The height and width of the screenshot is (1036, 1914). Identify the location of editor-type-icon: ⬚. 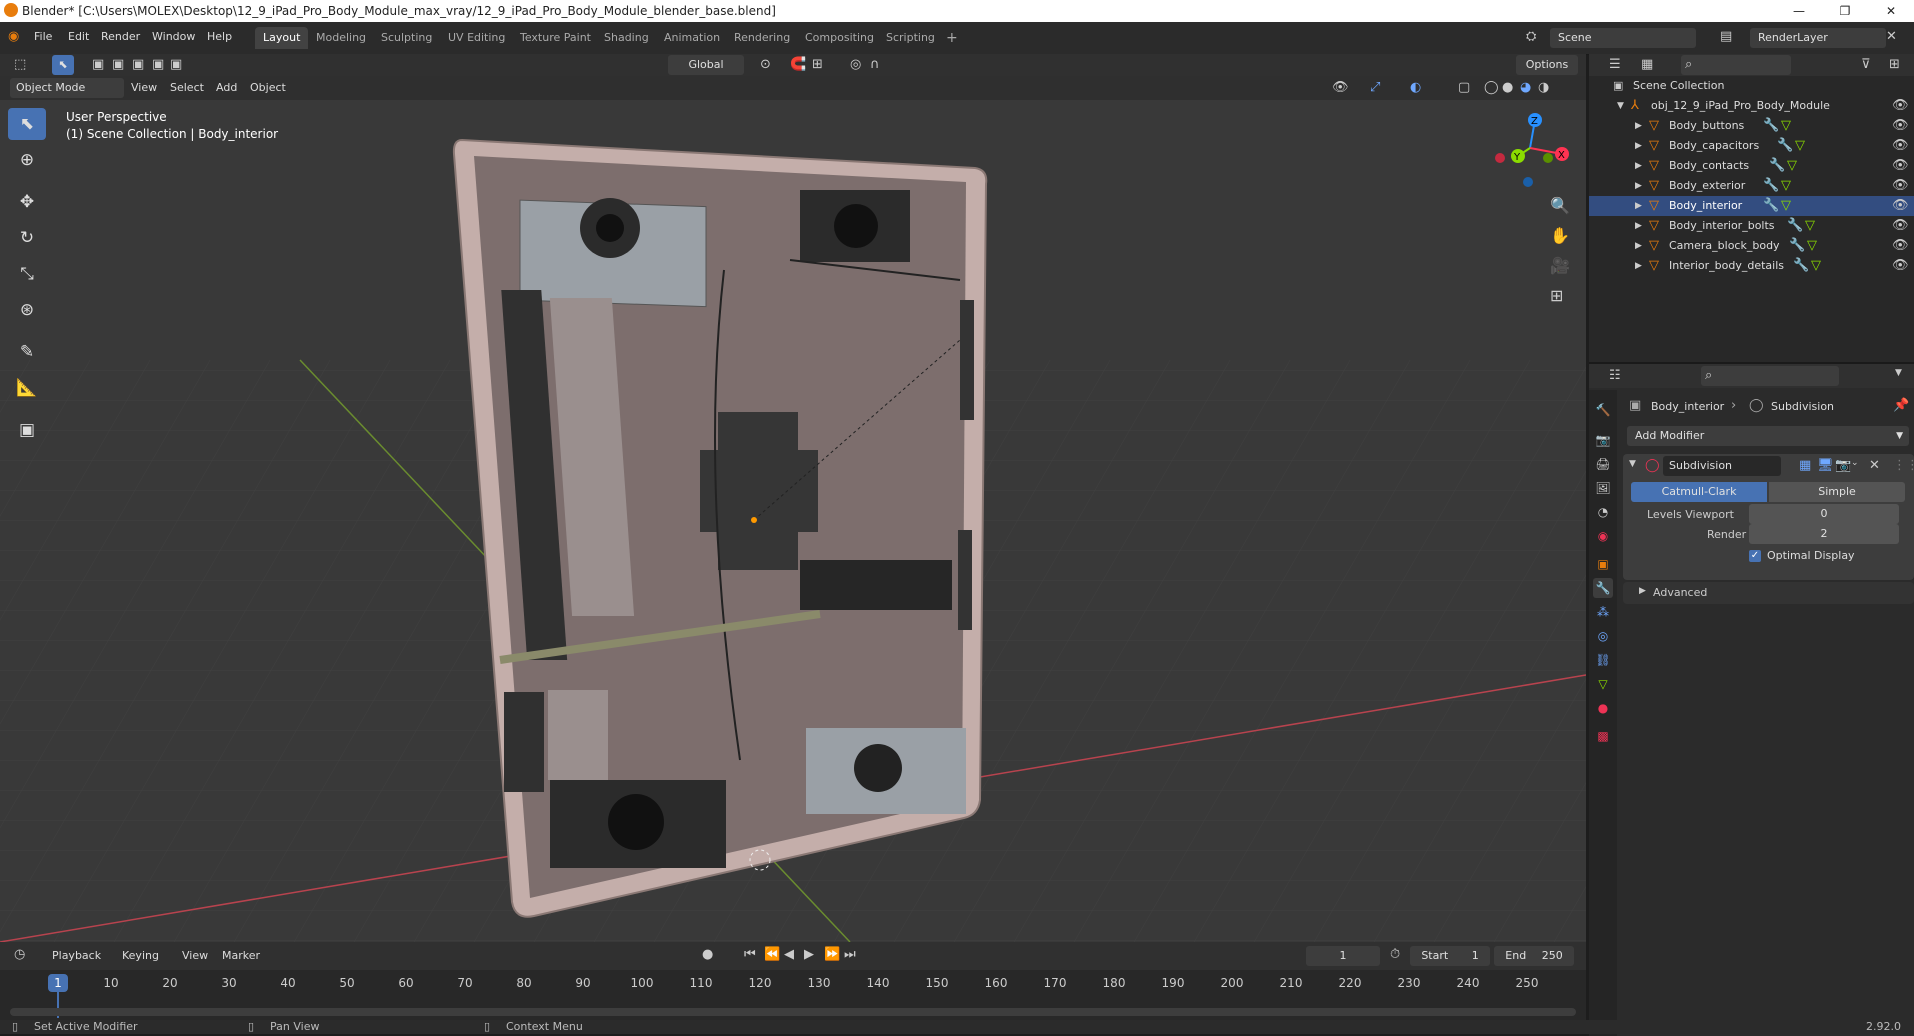
(20, 64).